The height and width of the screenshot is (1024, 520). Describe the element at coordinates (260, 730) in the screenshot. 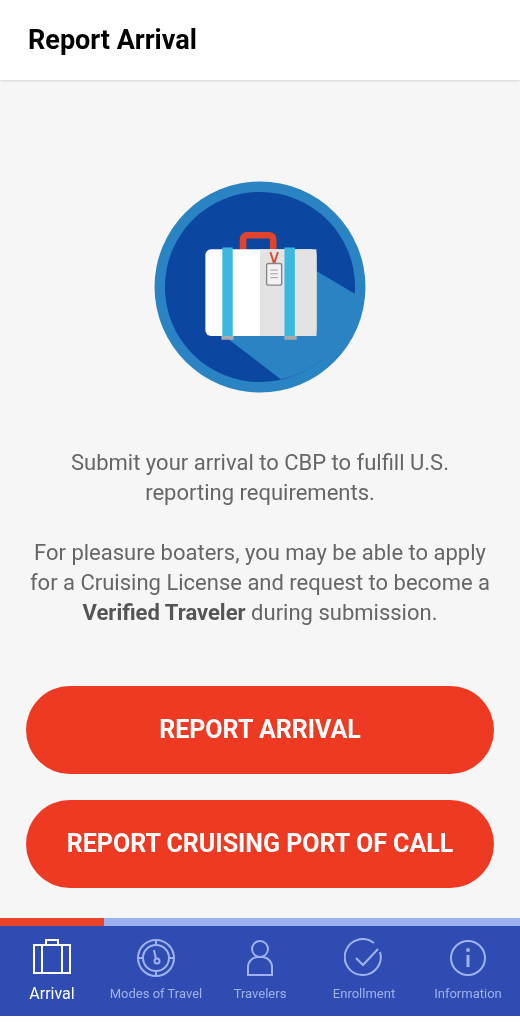

I see `report-button: REPORT ARRIVAL` at that location.